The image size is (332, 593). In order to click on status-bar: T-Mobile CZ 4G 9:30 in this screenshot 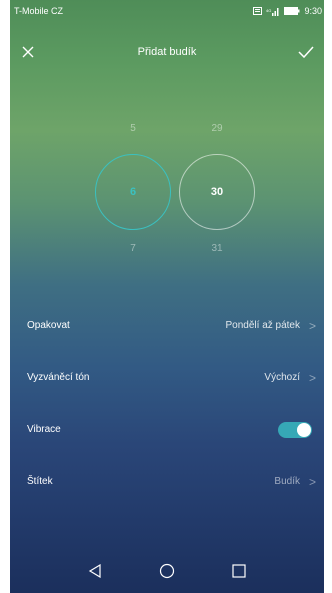, I will do `click(167, 11)`.